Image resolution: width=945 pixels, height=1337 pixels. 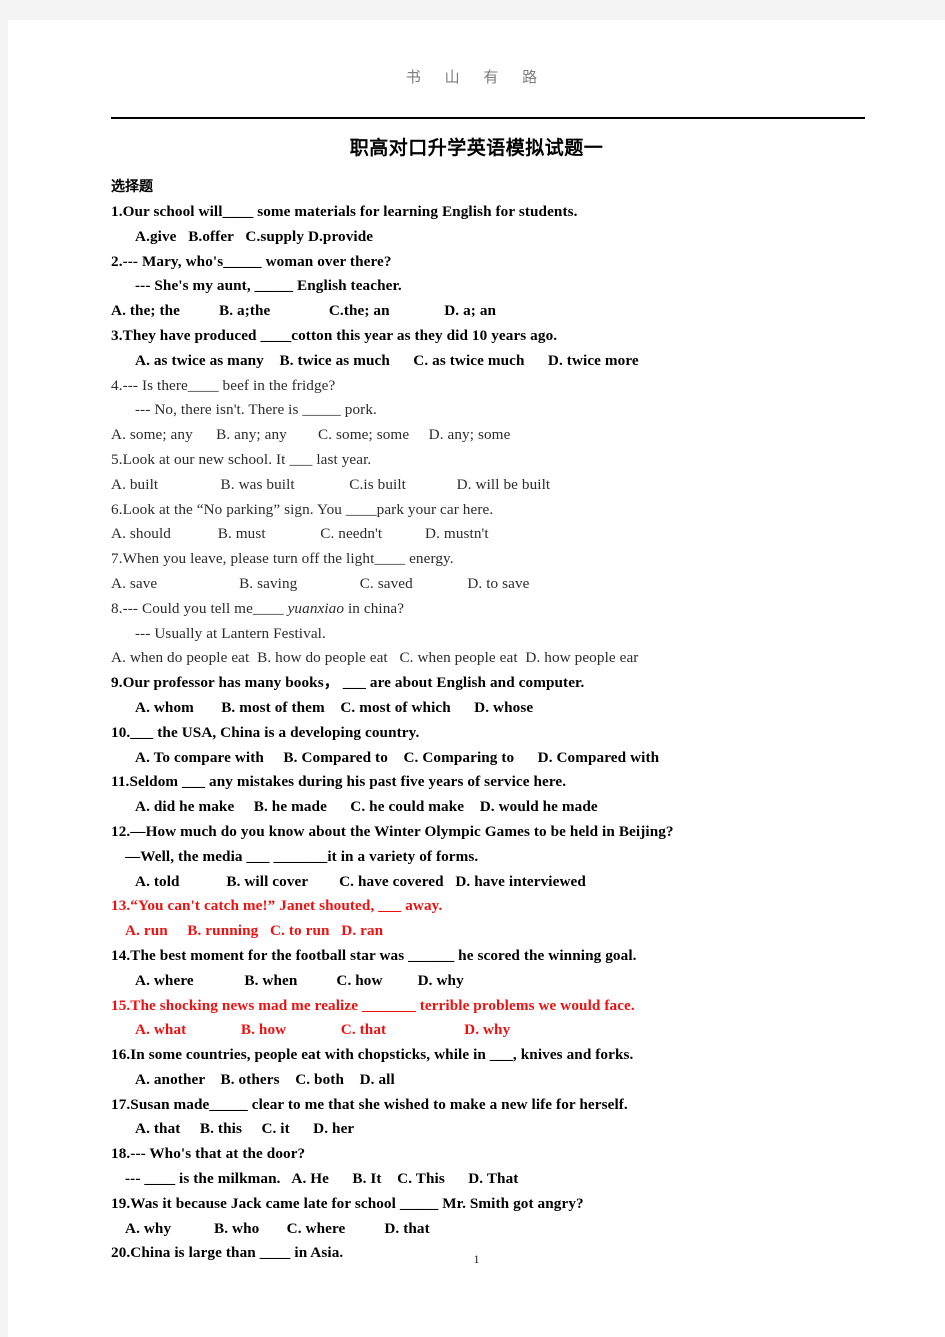 I want to click on running-header-text: 书 山 有 路, so click(x=476, y=78).